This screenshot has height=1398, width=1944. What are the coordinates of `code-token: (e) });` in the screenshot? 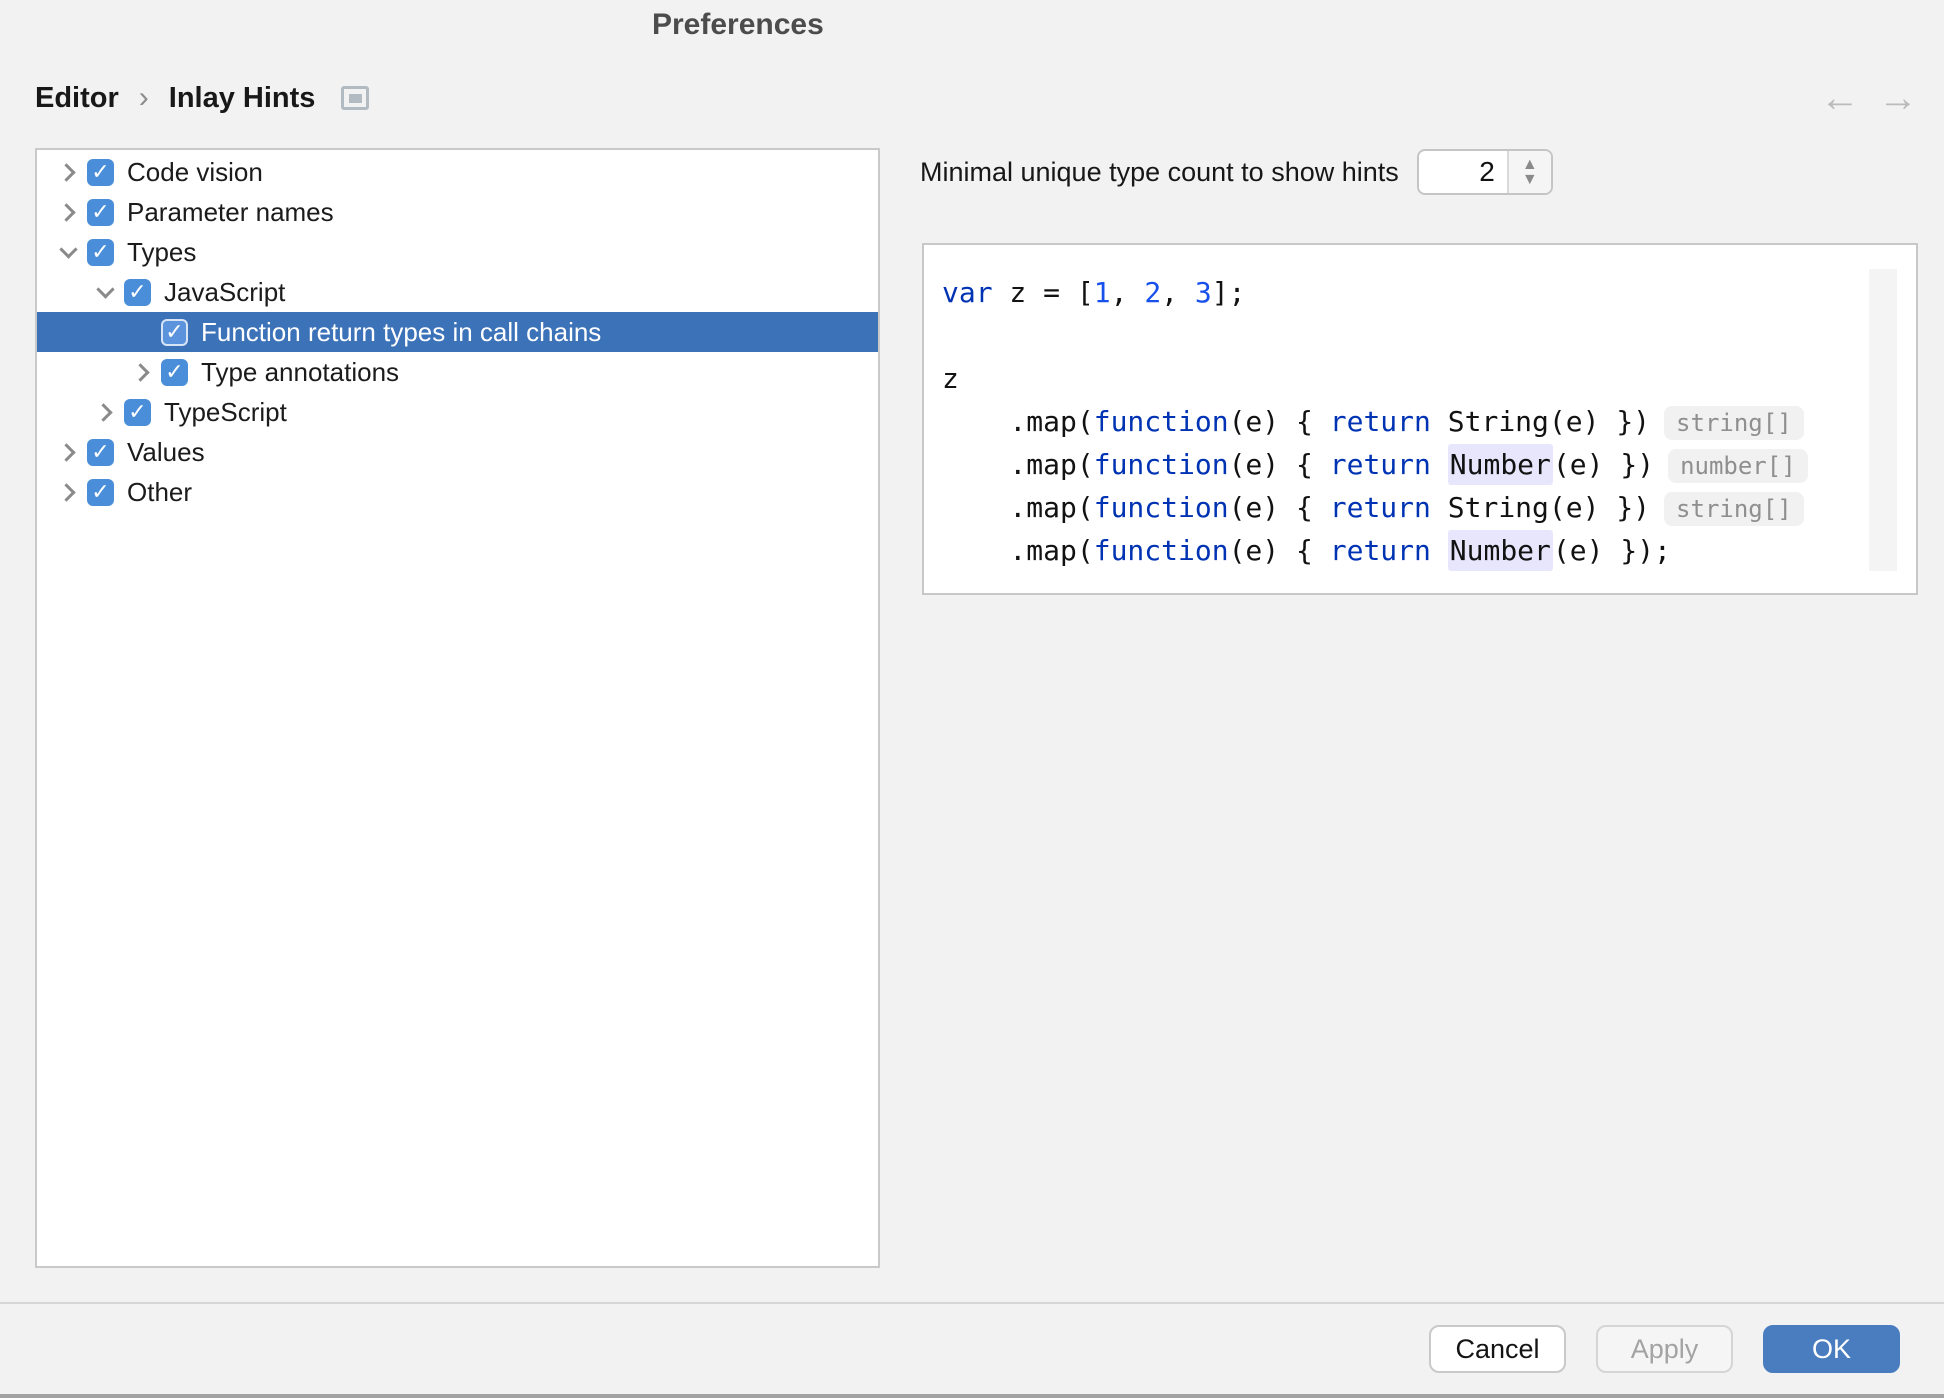 It's located at (1611, 550).